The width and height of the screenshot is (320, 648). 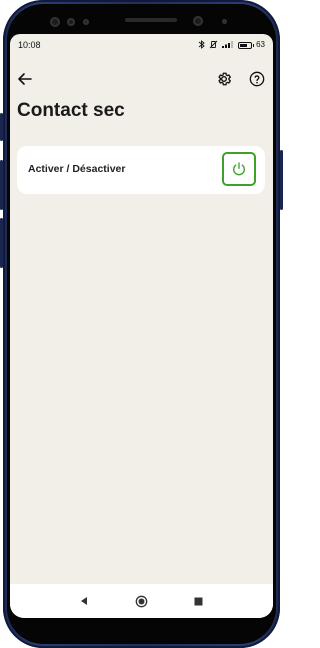 I want to click on nav-back-icon, so click(x=84, y=601).